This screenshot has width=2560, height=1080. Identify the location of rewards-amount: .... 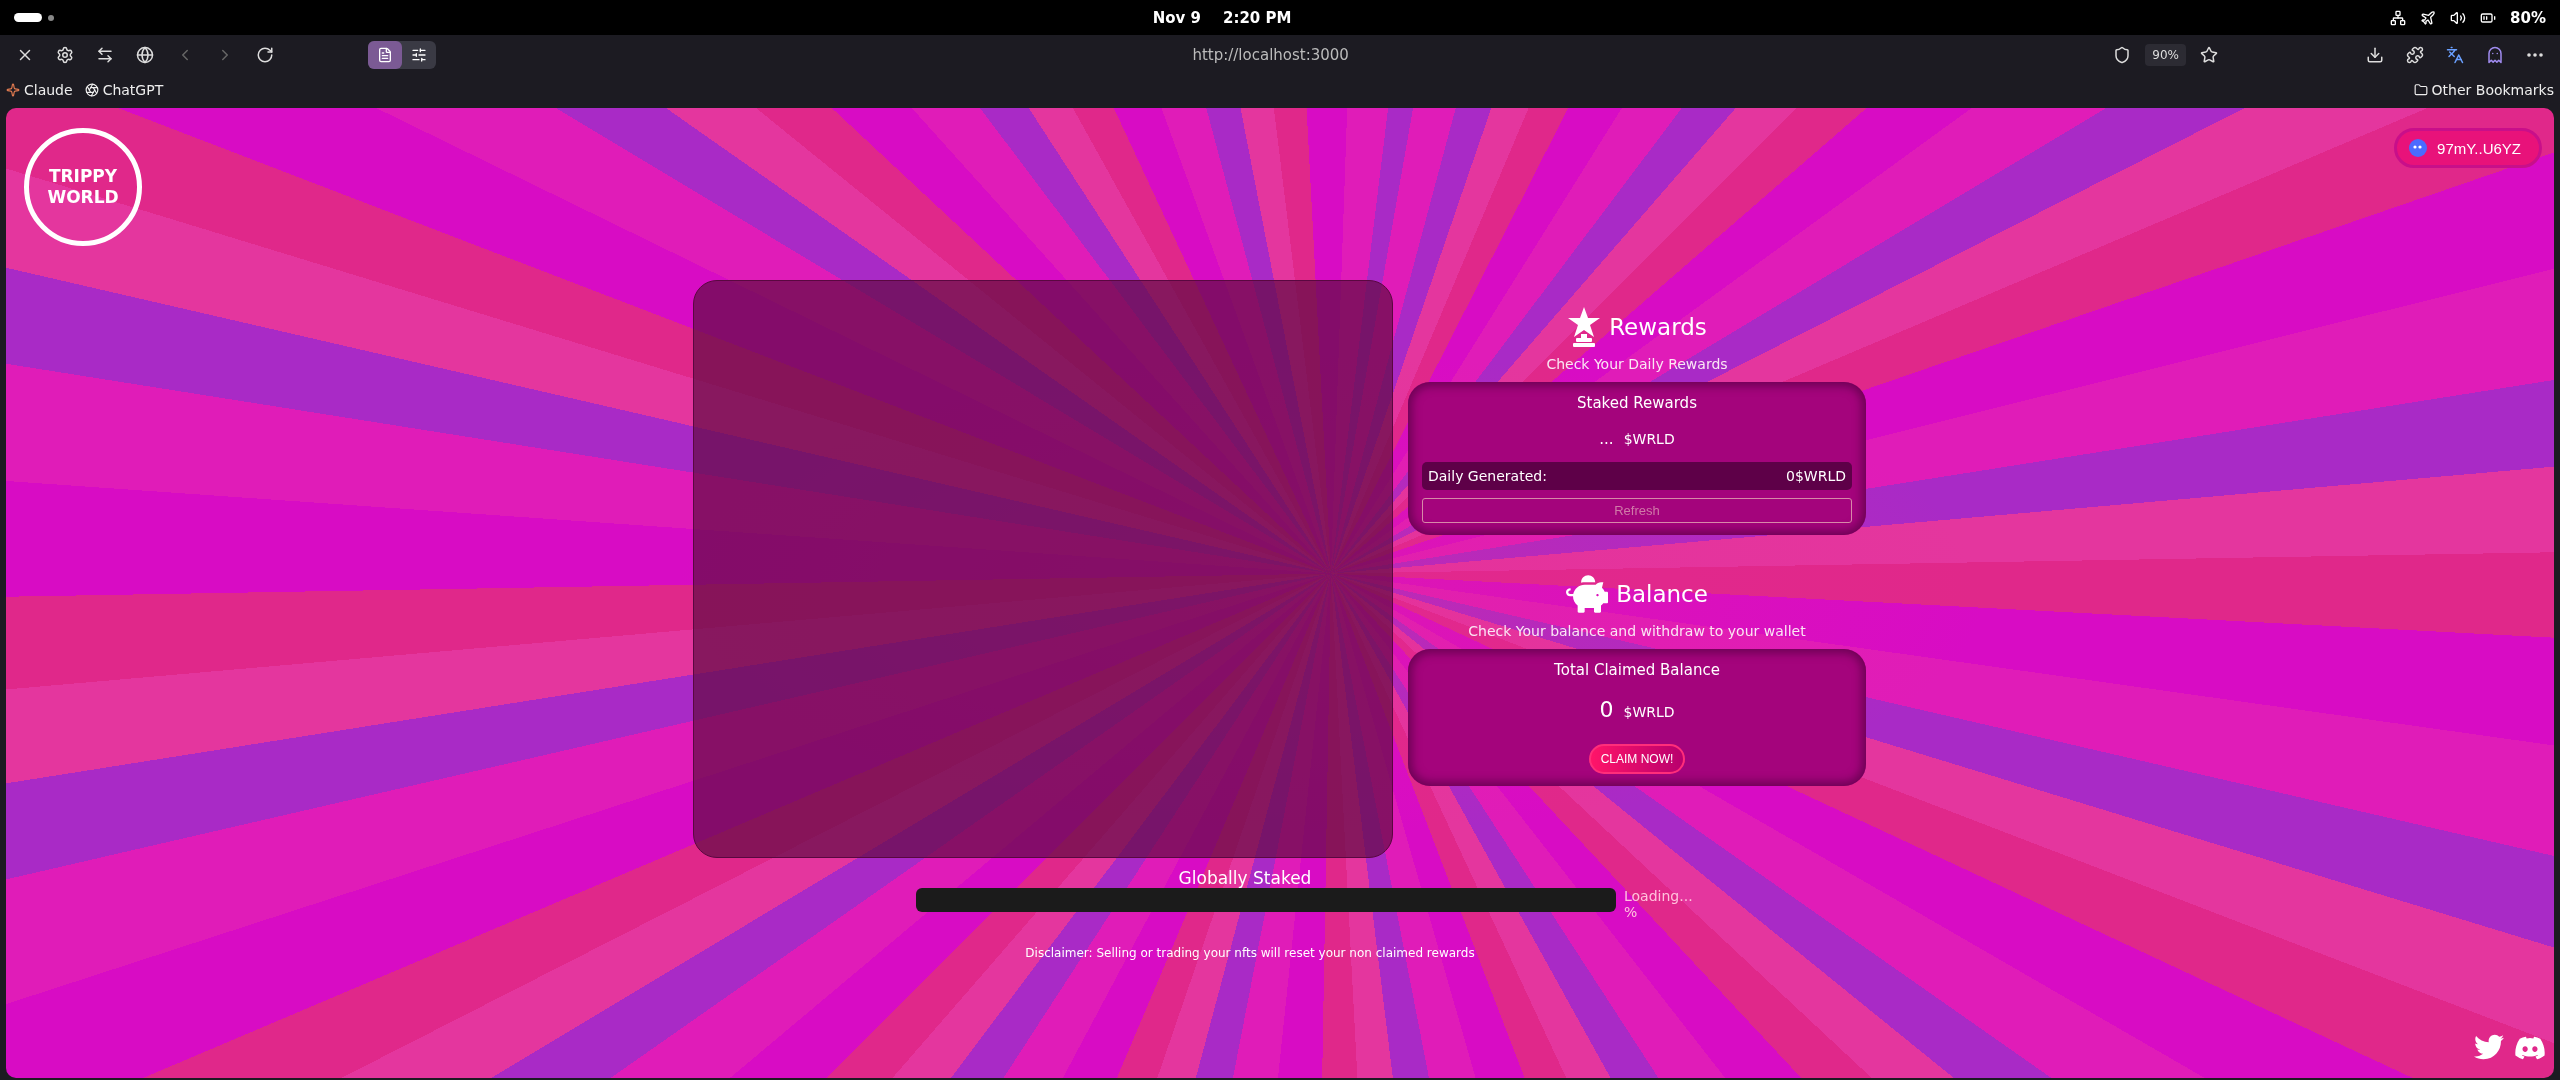
(1606, 439).